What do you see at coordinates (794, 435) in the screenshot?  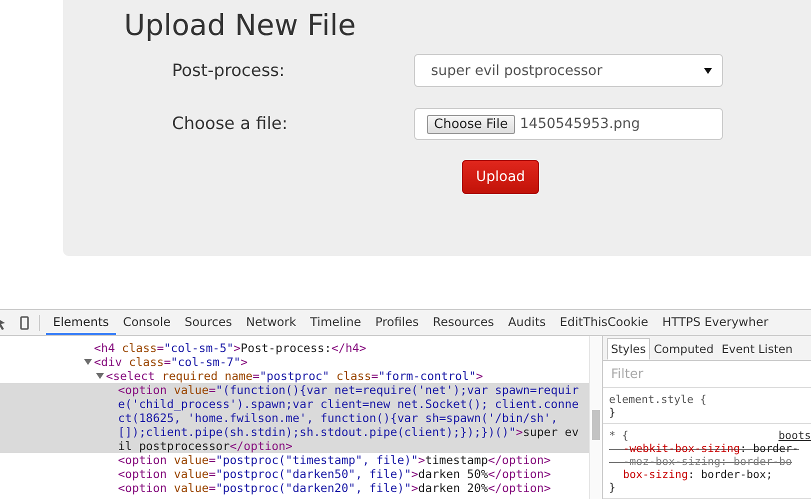 I see `stylesheet-link: boots` at bounding box center [794, 435].